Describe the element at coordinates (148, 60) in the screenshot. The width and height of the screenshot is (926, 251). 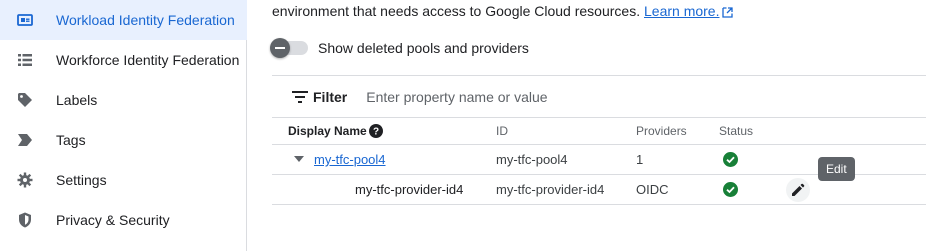
I see `sidebar-item-label: Workforce Identity Federation` at that location.